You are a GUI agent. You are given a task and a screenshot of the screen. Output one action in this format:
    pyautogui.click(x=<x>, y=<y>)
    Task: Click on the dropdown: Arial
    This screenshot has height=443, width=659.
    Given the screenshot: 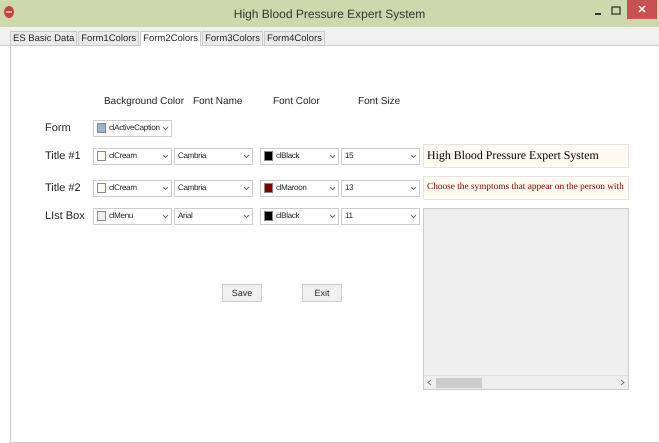 What is the action you would take?
    pyautogui.click(x=213, y=216)
    